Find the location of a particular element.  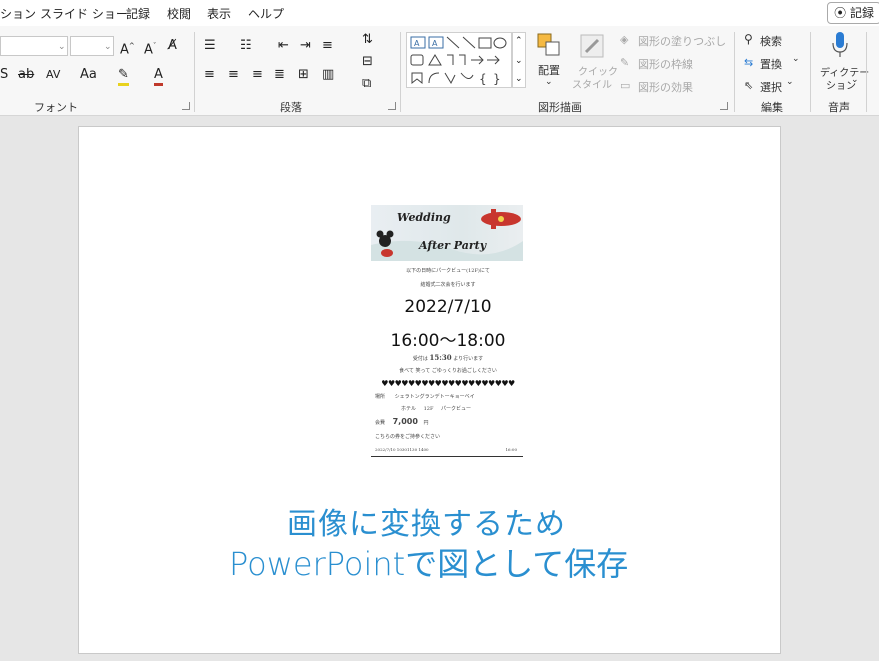

justify-icon: ≣ is located at coordinates (279, 75).